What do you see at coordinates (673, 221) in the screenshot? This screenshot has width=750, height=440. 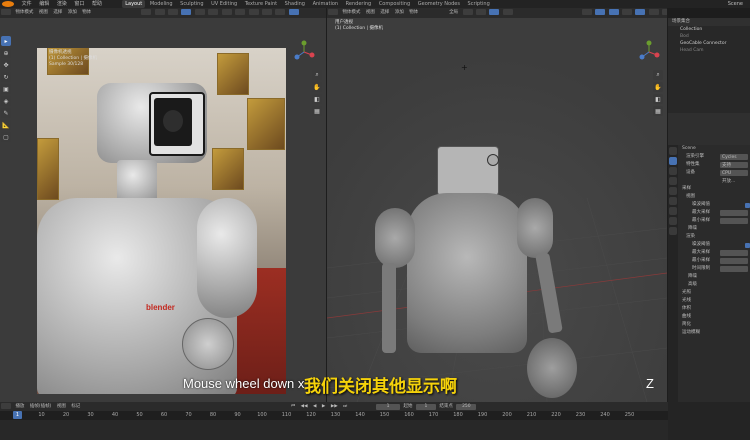 I see `modifier-tab-icon` at bounding box center [673, 221].